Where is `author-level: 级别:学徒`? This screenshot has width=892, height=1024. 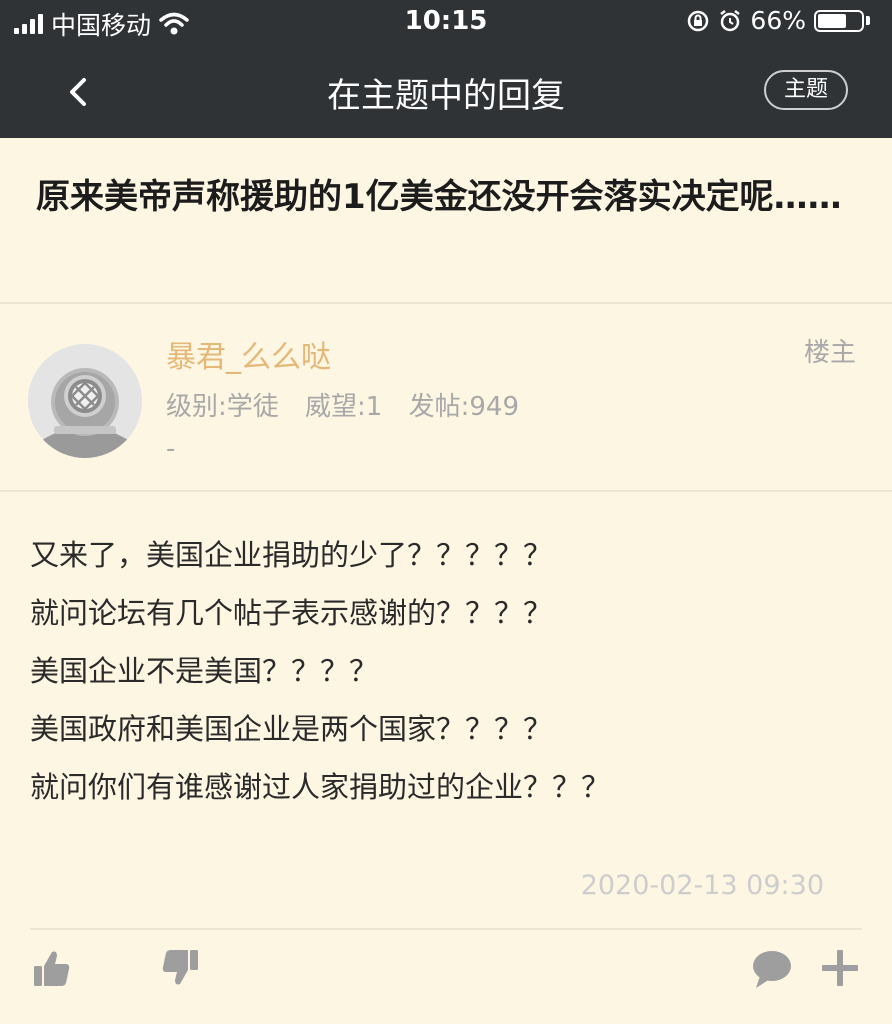
author-level: 级别:学徒 is located at coordinates (222, 407).